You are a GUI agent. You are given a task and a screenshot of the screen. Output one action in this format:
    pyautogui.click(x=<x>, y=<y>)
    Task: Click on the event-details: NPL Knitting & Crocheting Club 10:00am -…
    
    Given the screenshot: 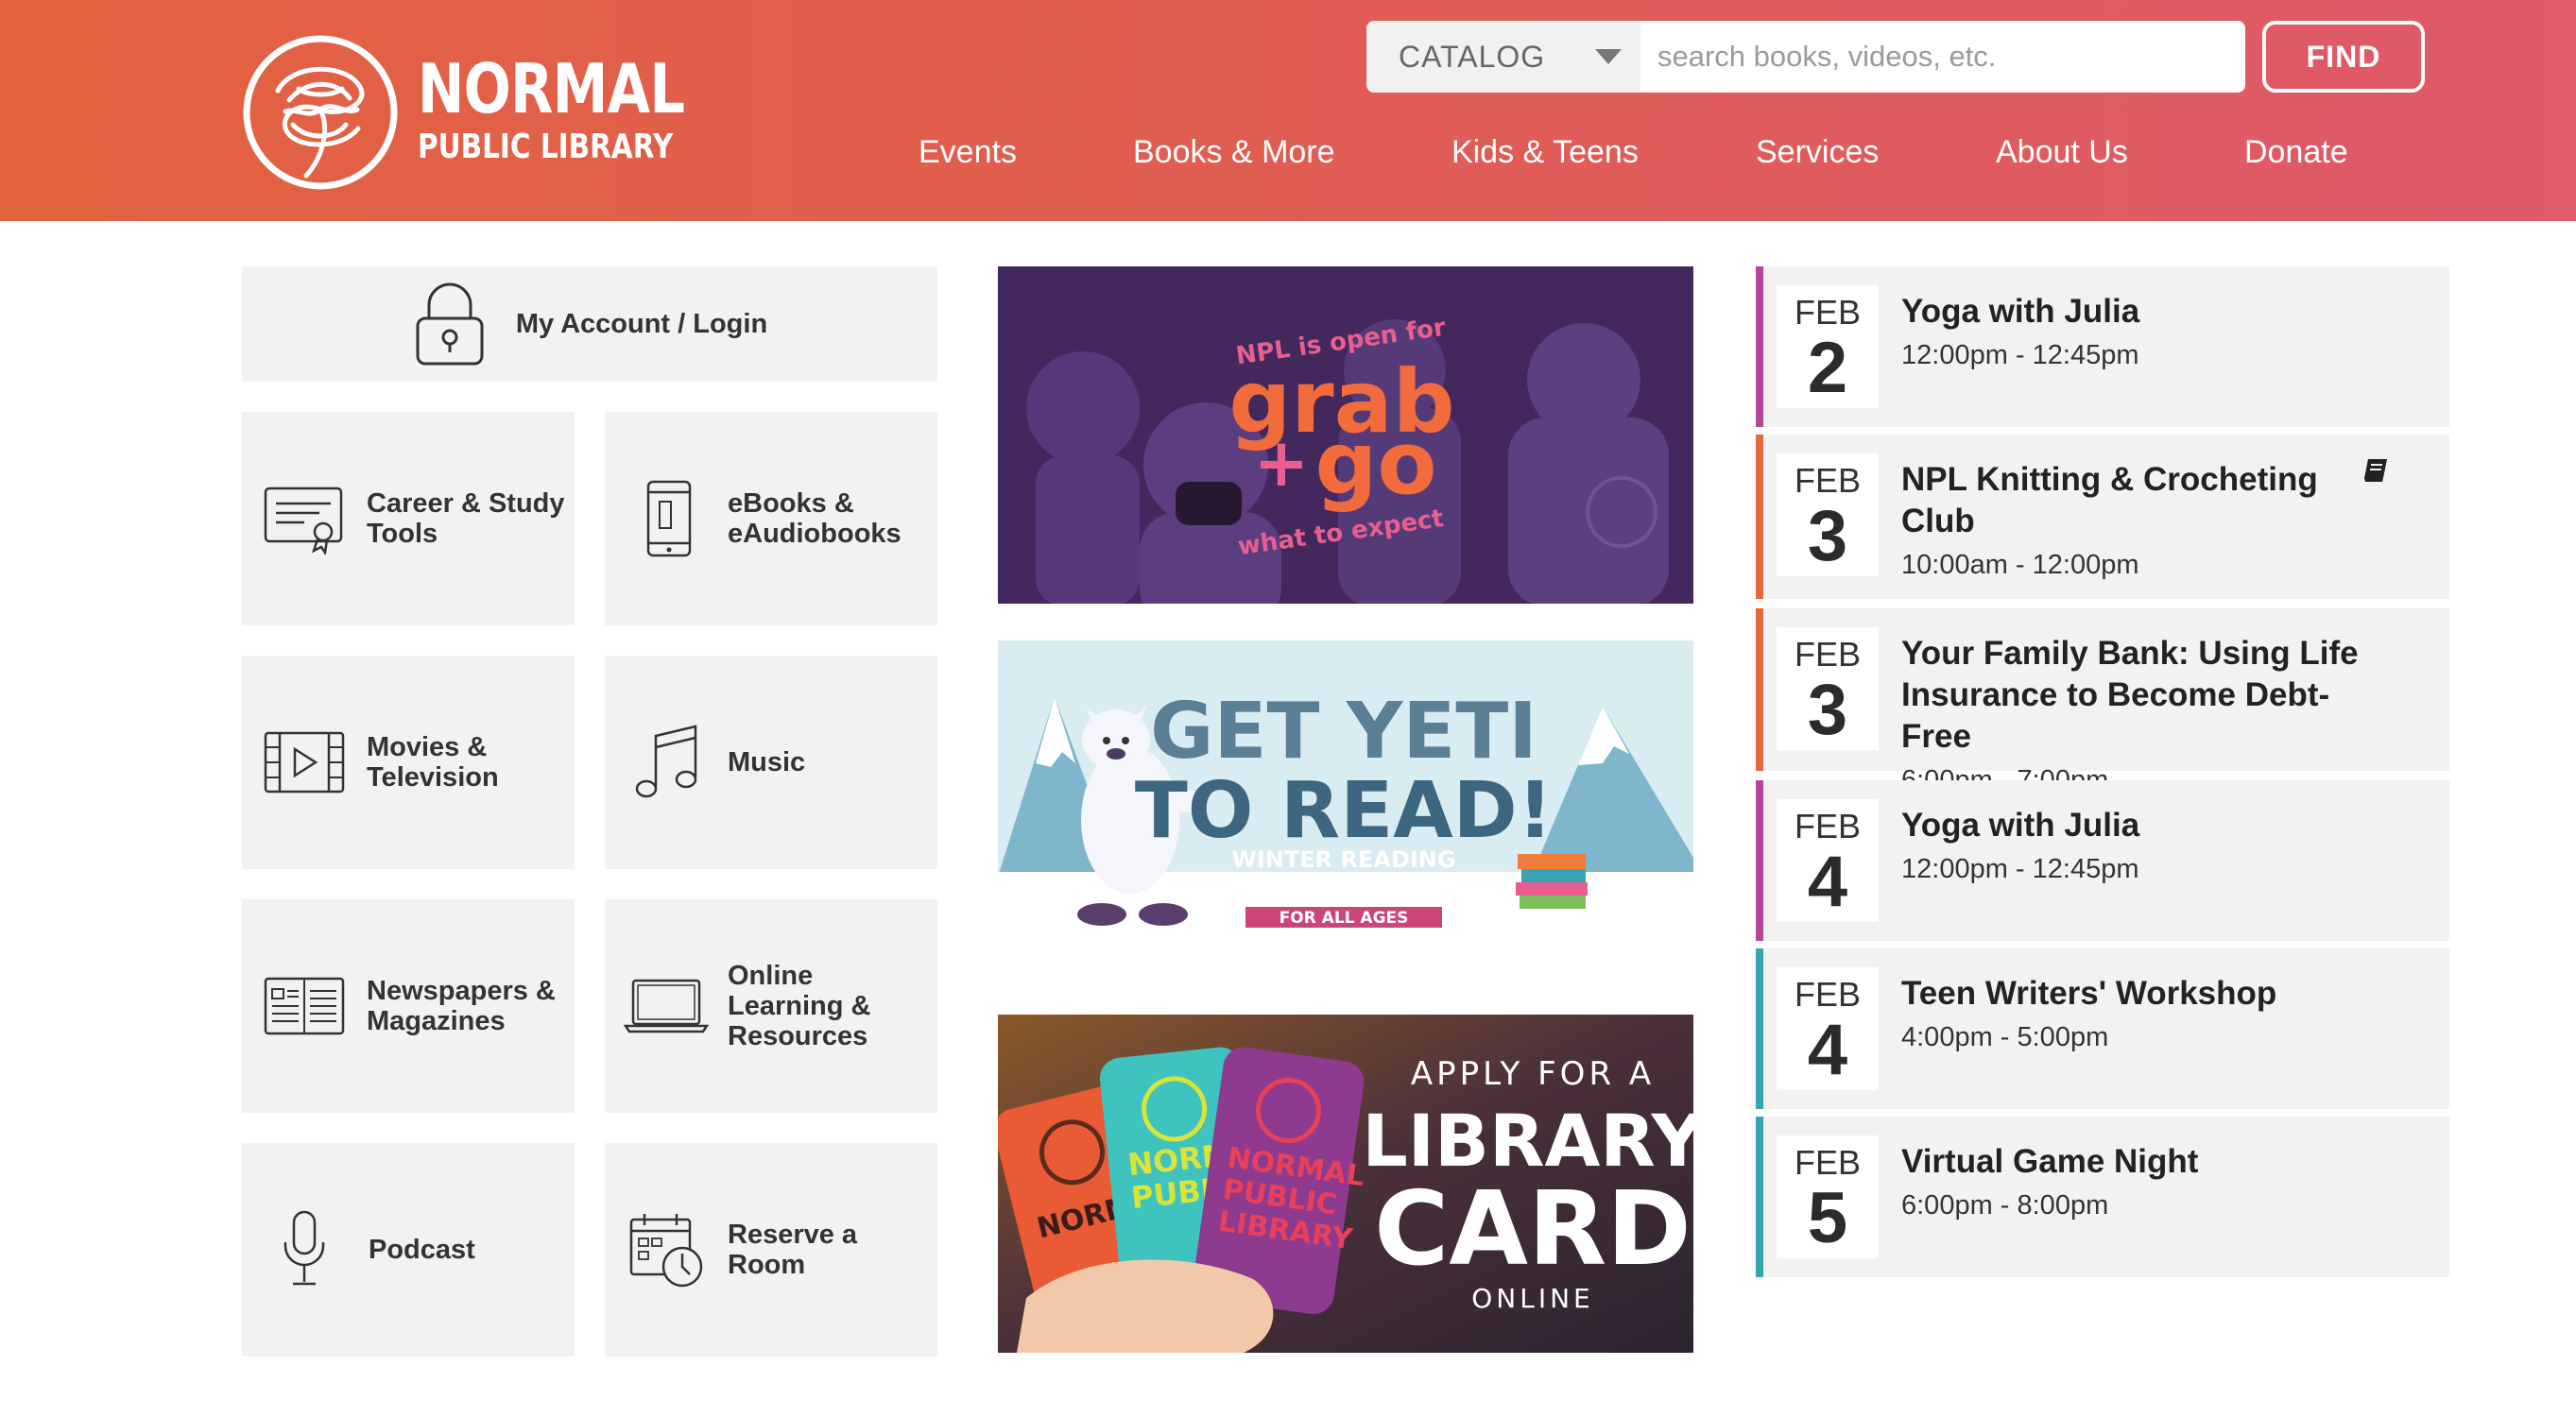 What is the action you would take?
    pyautogui.click(x=2118, y=521)
    